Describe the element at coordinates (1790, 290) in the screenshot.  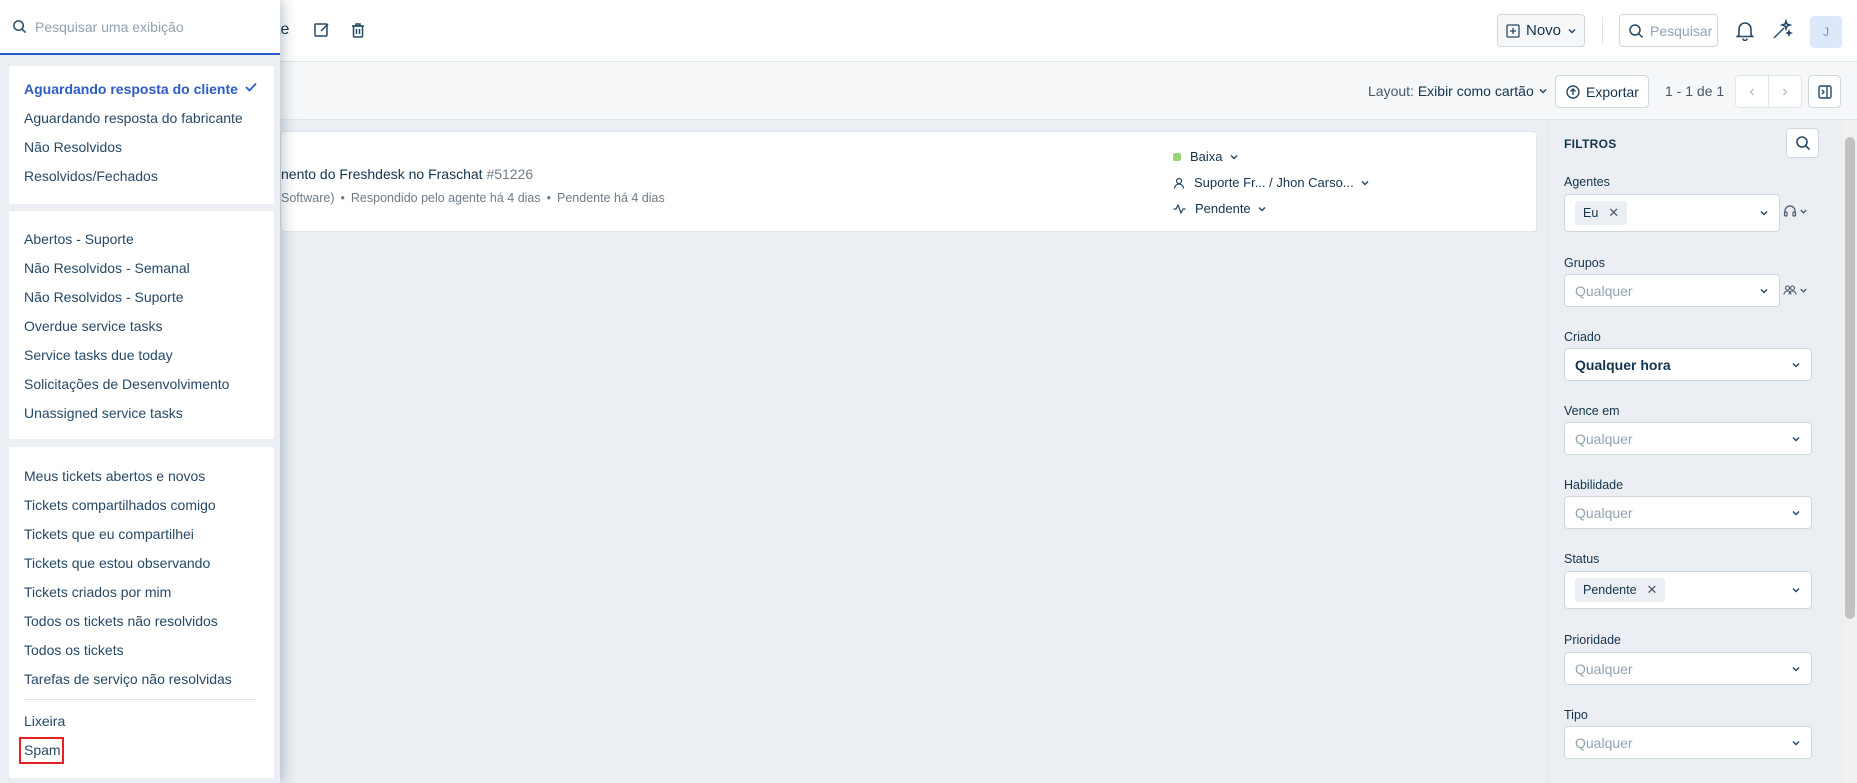
I see `group-users-icon` at that location.